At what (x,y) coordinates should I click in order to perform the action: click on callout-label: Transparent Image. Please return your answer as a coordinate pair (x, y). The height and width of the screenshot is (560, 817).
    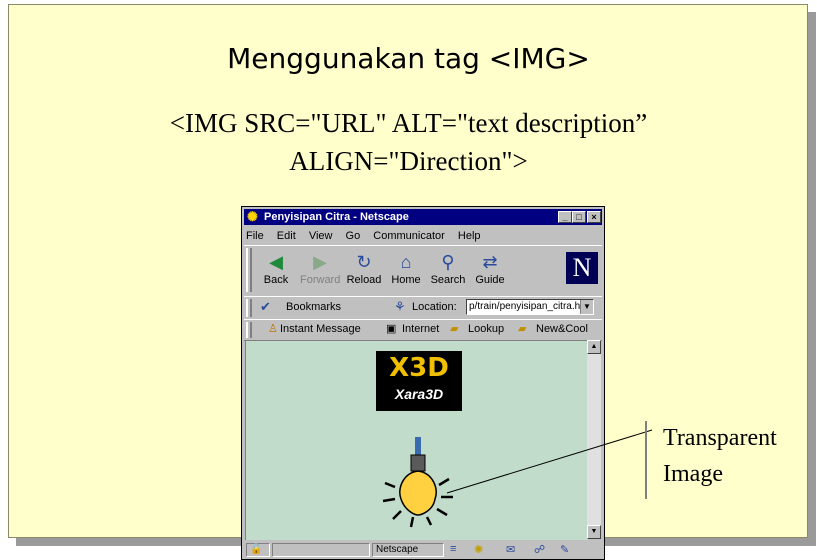
    Looking at the image, I should click on (720, 456).